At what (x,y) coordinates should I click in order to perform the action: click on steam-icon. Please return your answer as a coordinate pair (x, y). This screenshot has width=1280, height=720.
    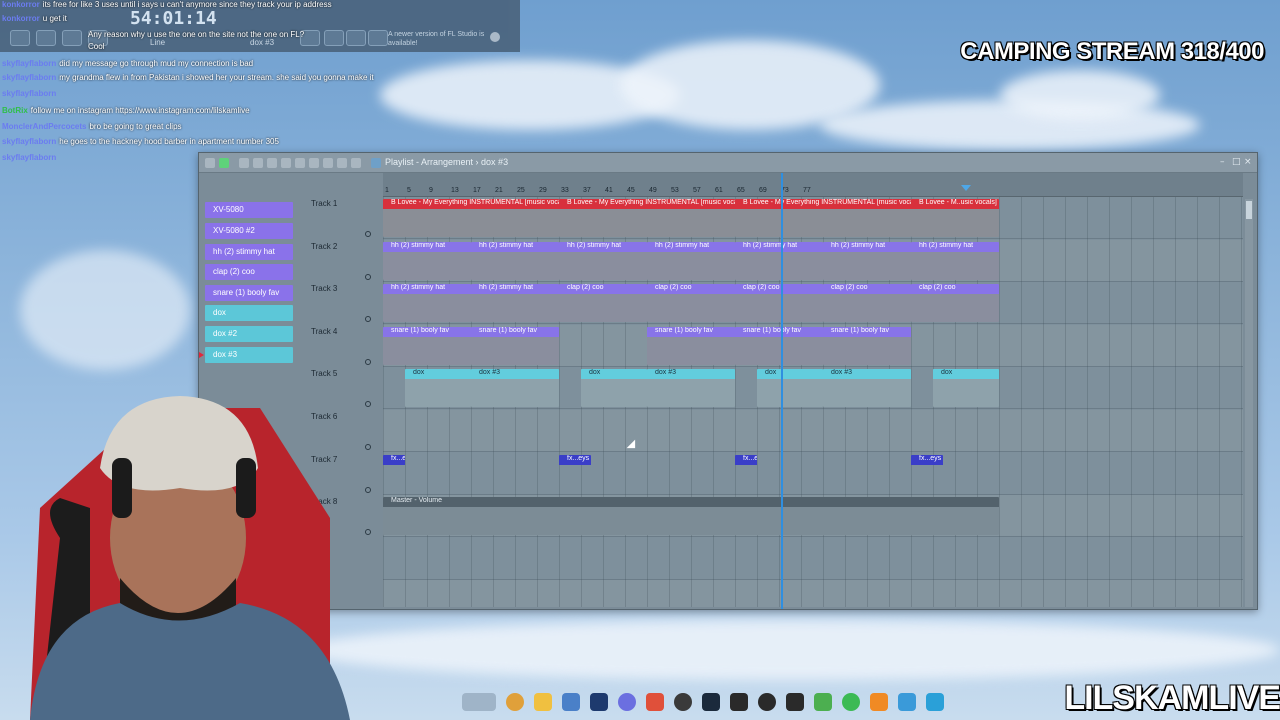
    Looking at the image, I should click on (711, 702).